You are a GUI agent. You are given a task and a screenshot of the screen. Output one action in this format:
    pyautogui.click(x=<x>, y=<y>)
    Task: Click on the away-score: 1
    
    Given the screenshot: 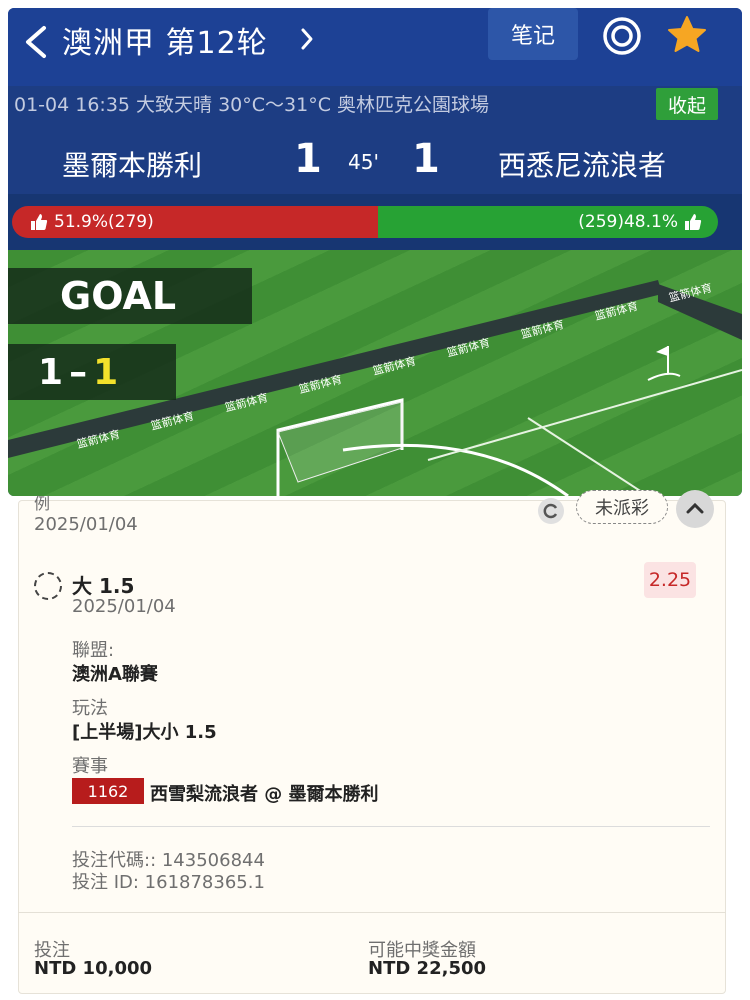 What is the action you would take?
    pyautogui.click(x=426, y=159)
    